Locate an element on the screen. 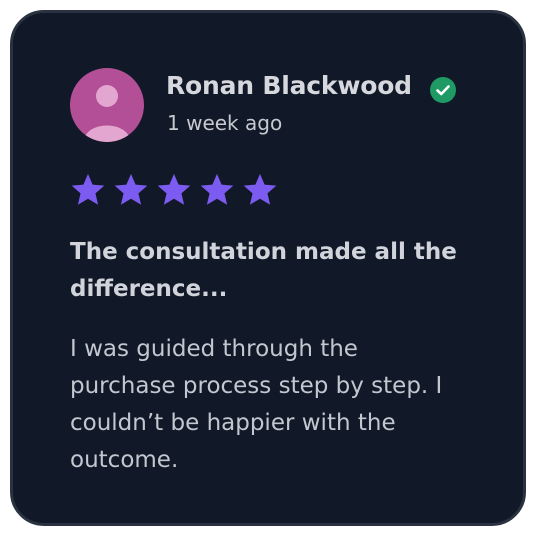 The width and height of the screenshot is (540, 540). star-rating is located at coordinates (174, 190).